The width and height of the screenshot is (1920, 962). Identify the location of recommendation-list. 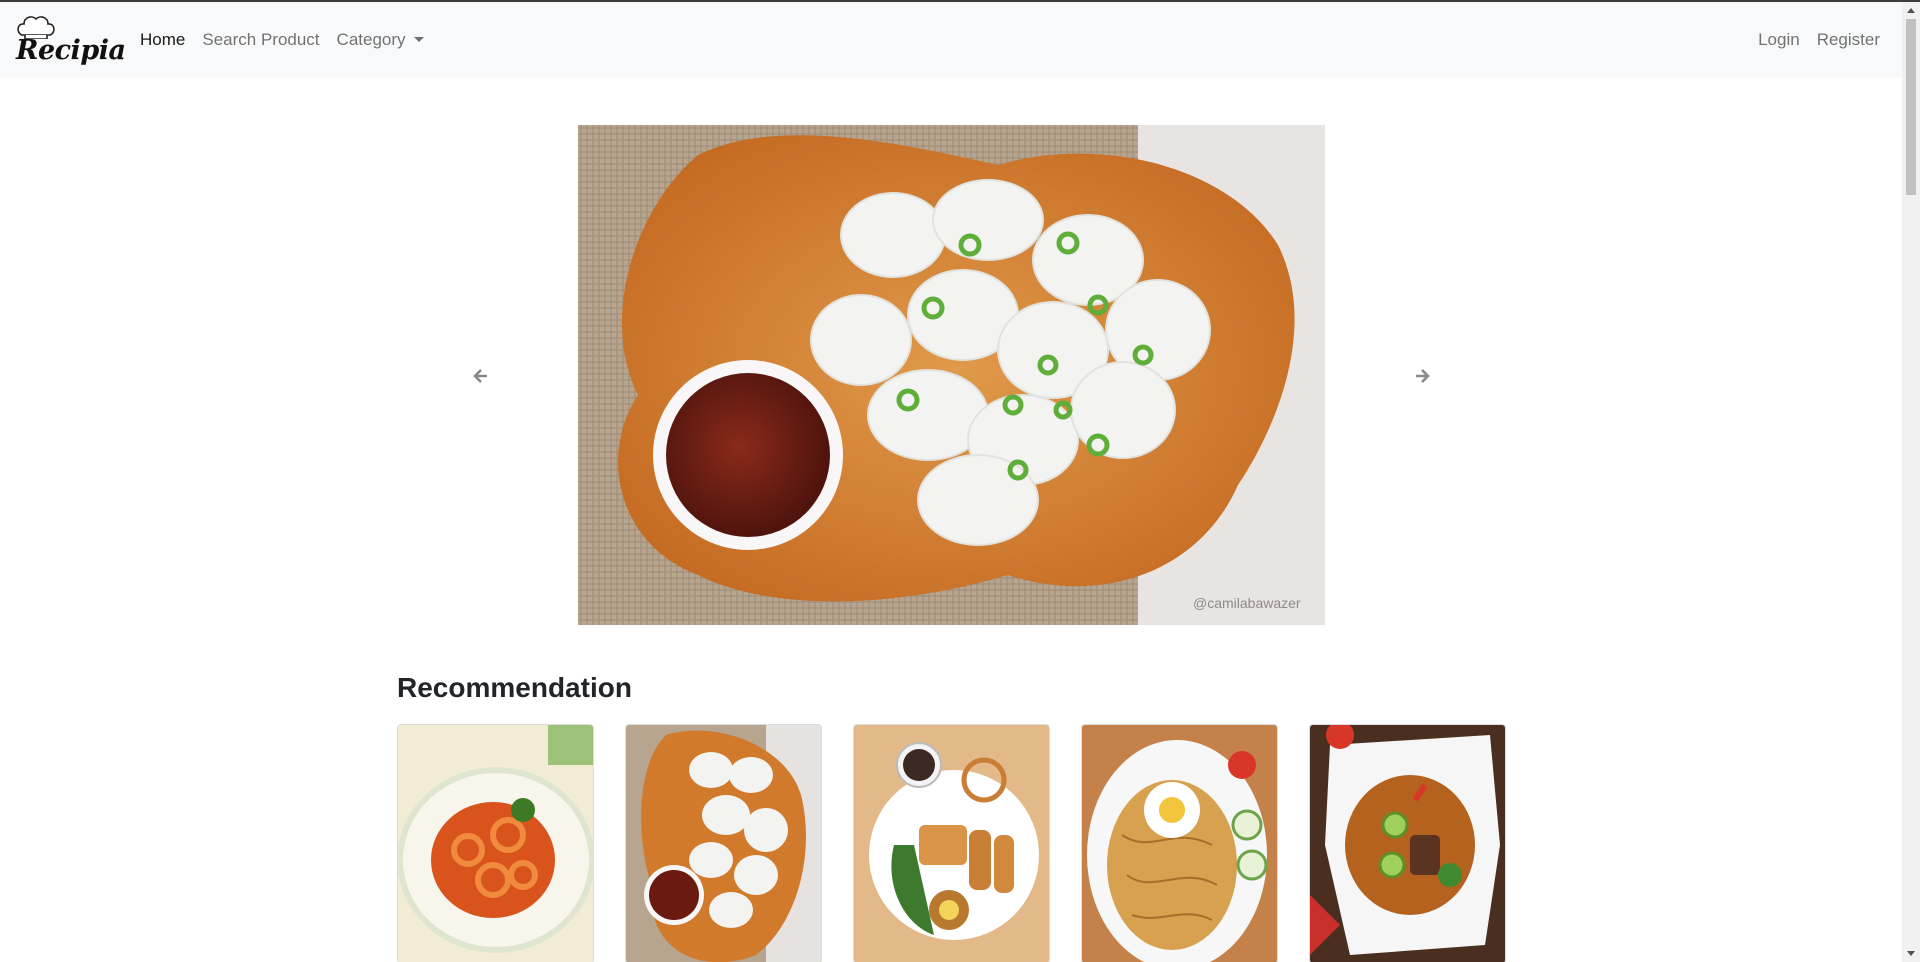
(967, 843).